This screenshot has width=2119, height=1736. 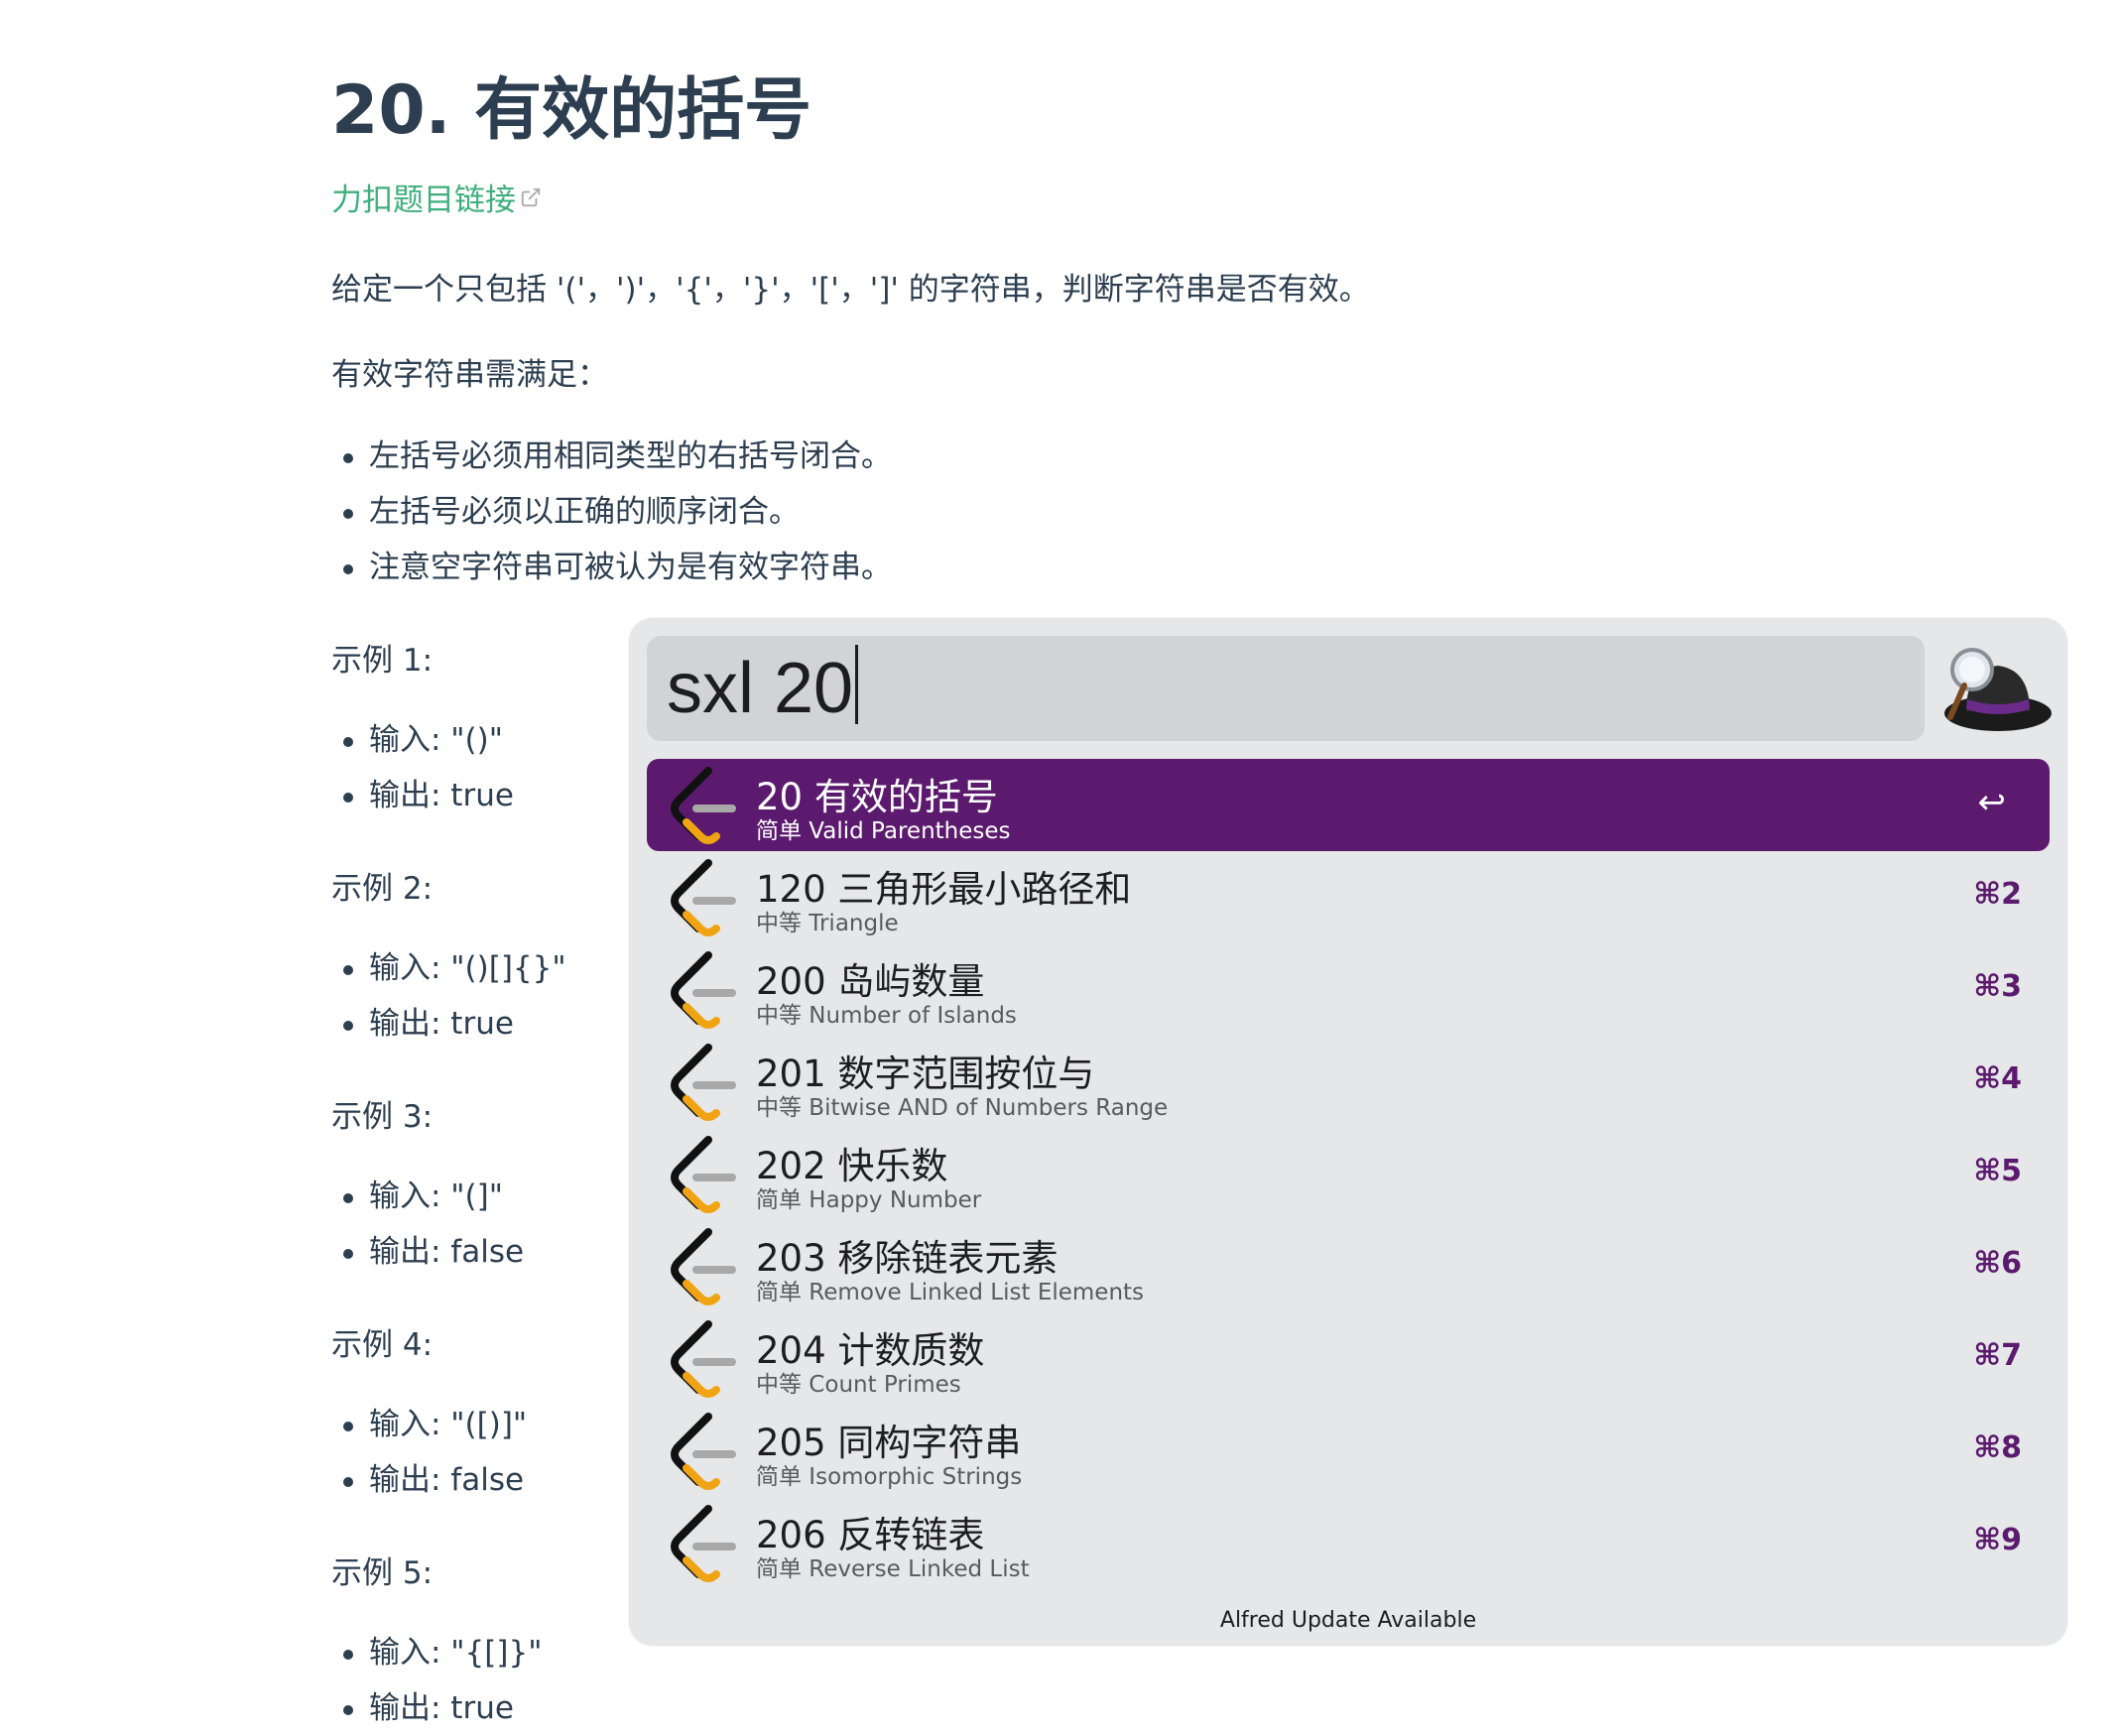 What do you see at coordinates (1997, 1078) in the screenshot?
I see `result-shortcut: ⌘4` at bounding box center [1997, 1078].